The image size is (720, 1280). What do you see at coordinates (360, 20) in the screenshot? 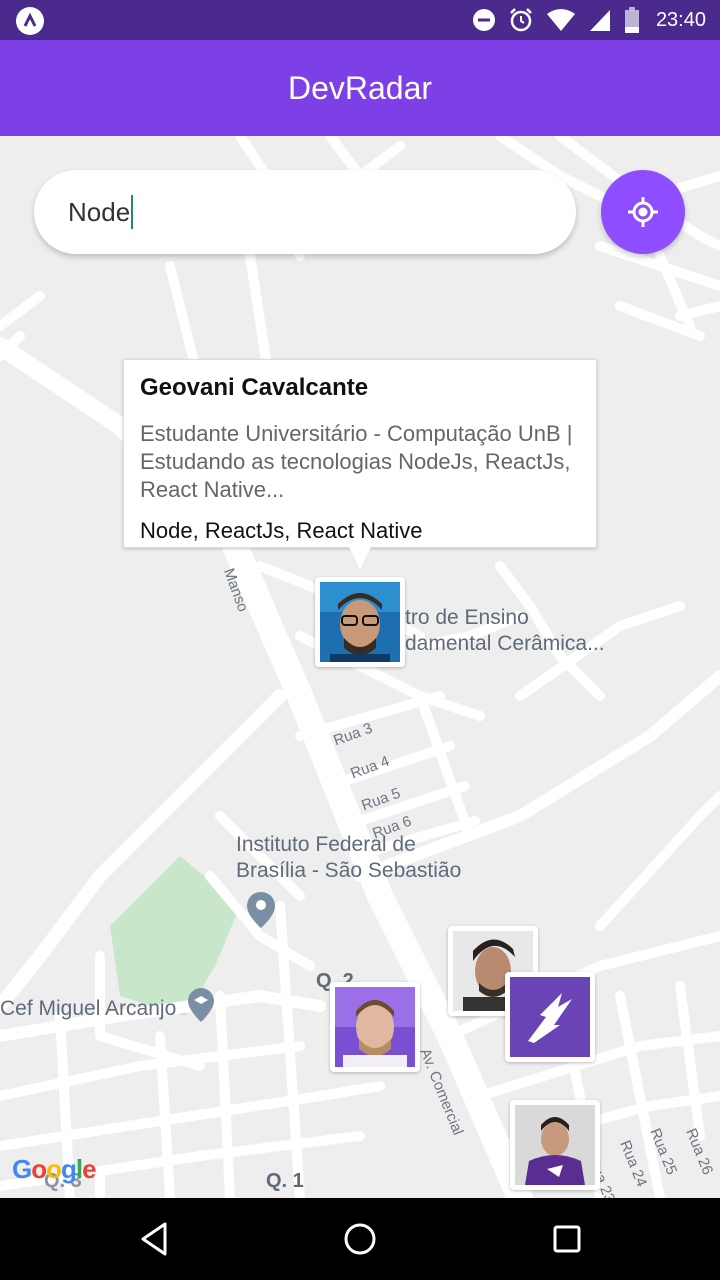
I see `status-bar: 23:40` at bounding box center [360, 20].